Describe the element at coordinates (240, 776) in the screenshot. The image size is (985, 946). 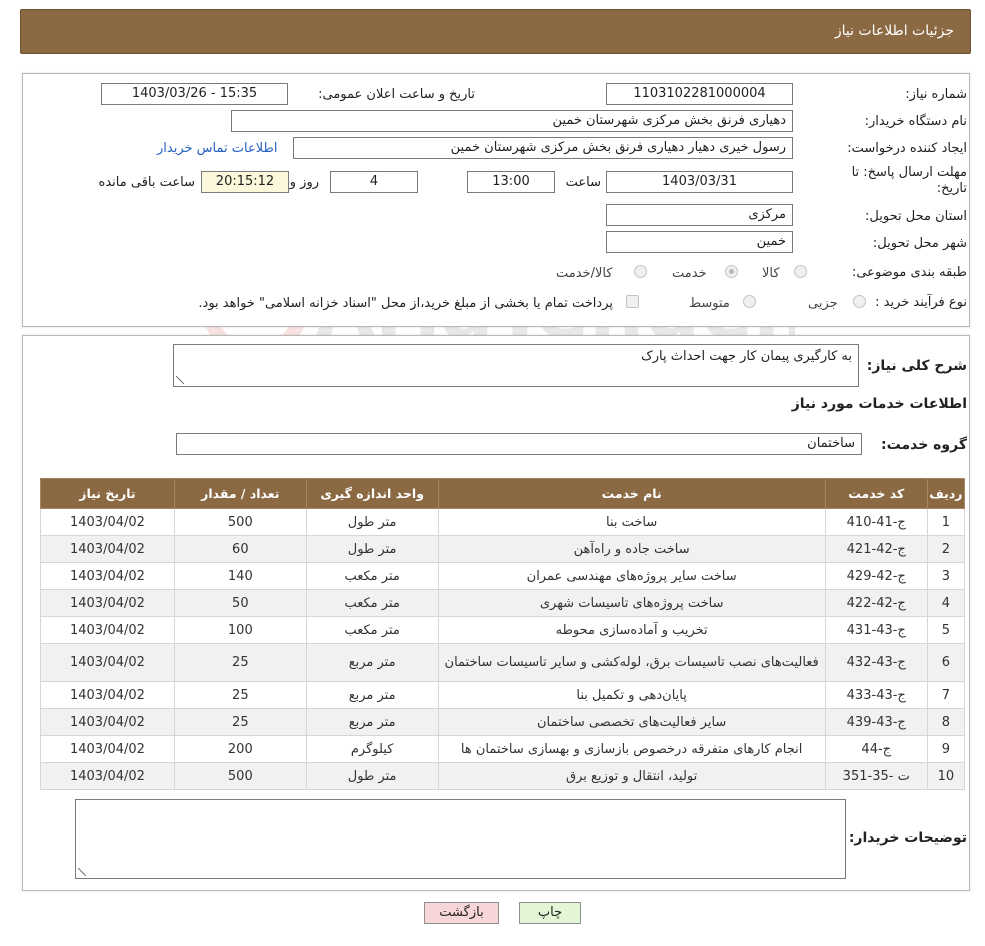
I see `cell-quantity: 500` at that location.